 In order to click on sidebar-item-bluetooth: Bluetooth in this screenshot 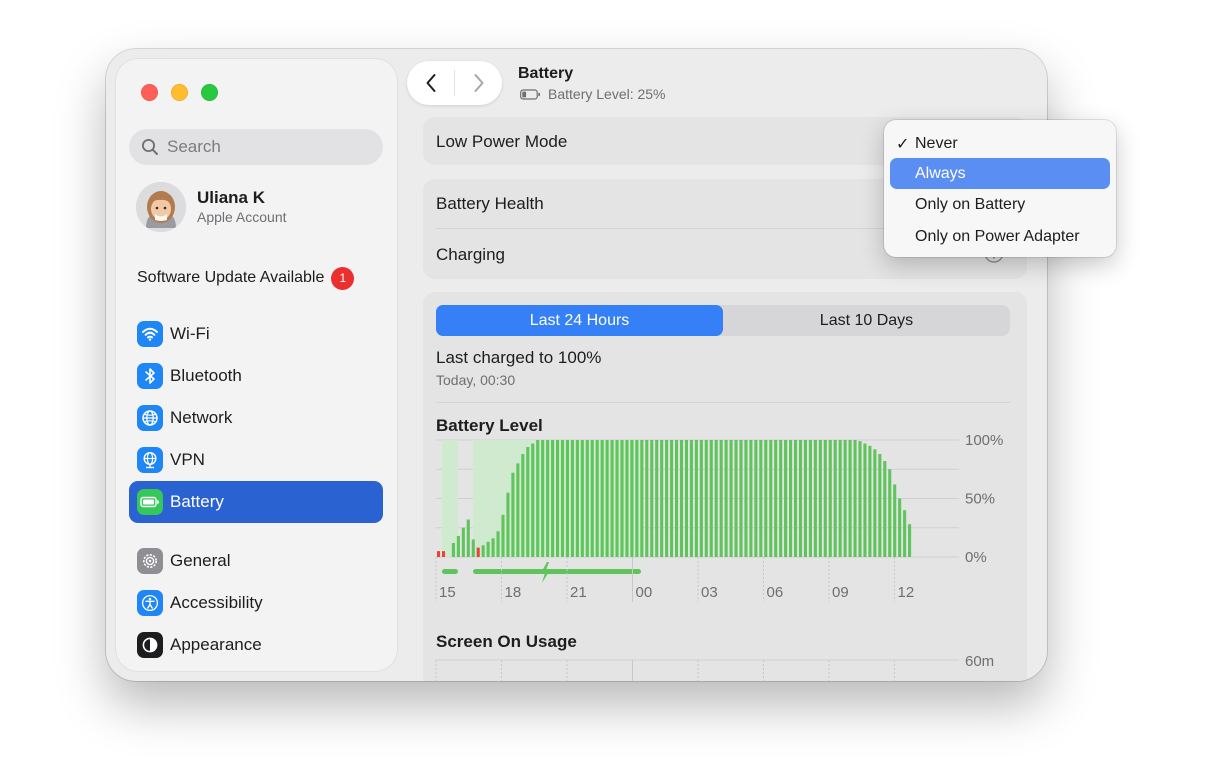, I will do `click(256, 376)`.